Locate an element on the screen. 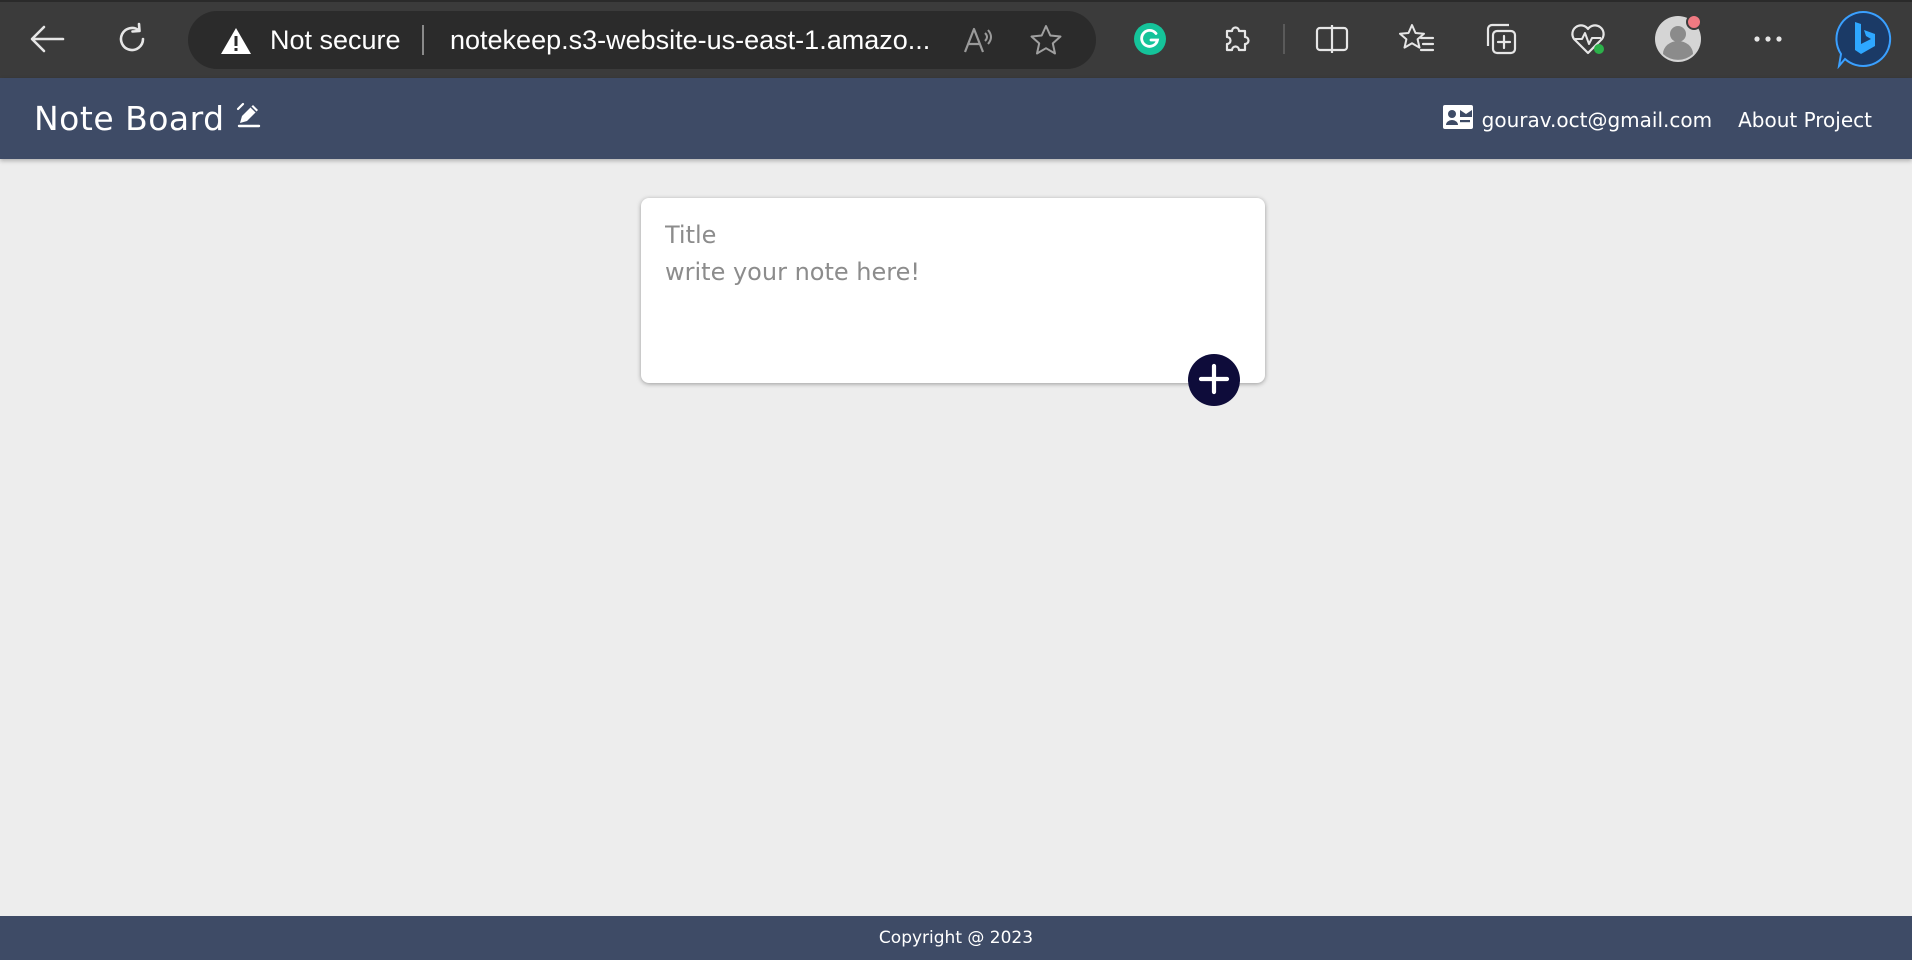 This screenshot has height=960, width=1912. bing-copilot-button is located at coordinates (1863, 39).